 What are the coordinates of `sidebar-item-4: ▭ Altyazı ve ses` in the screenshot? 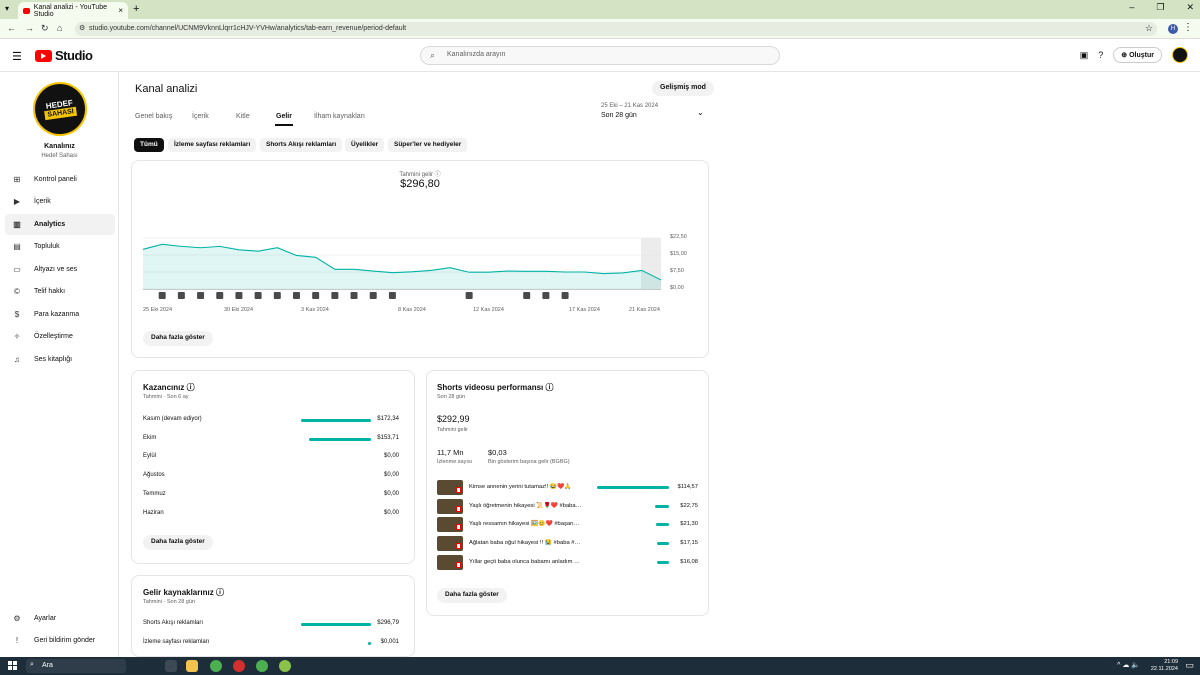 It's located at (60, 269).